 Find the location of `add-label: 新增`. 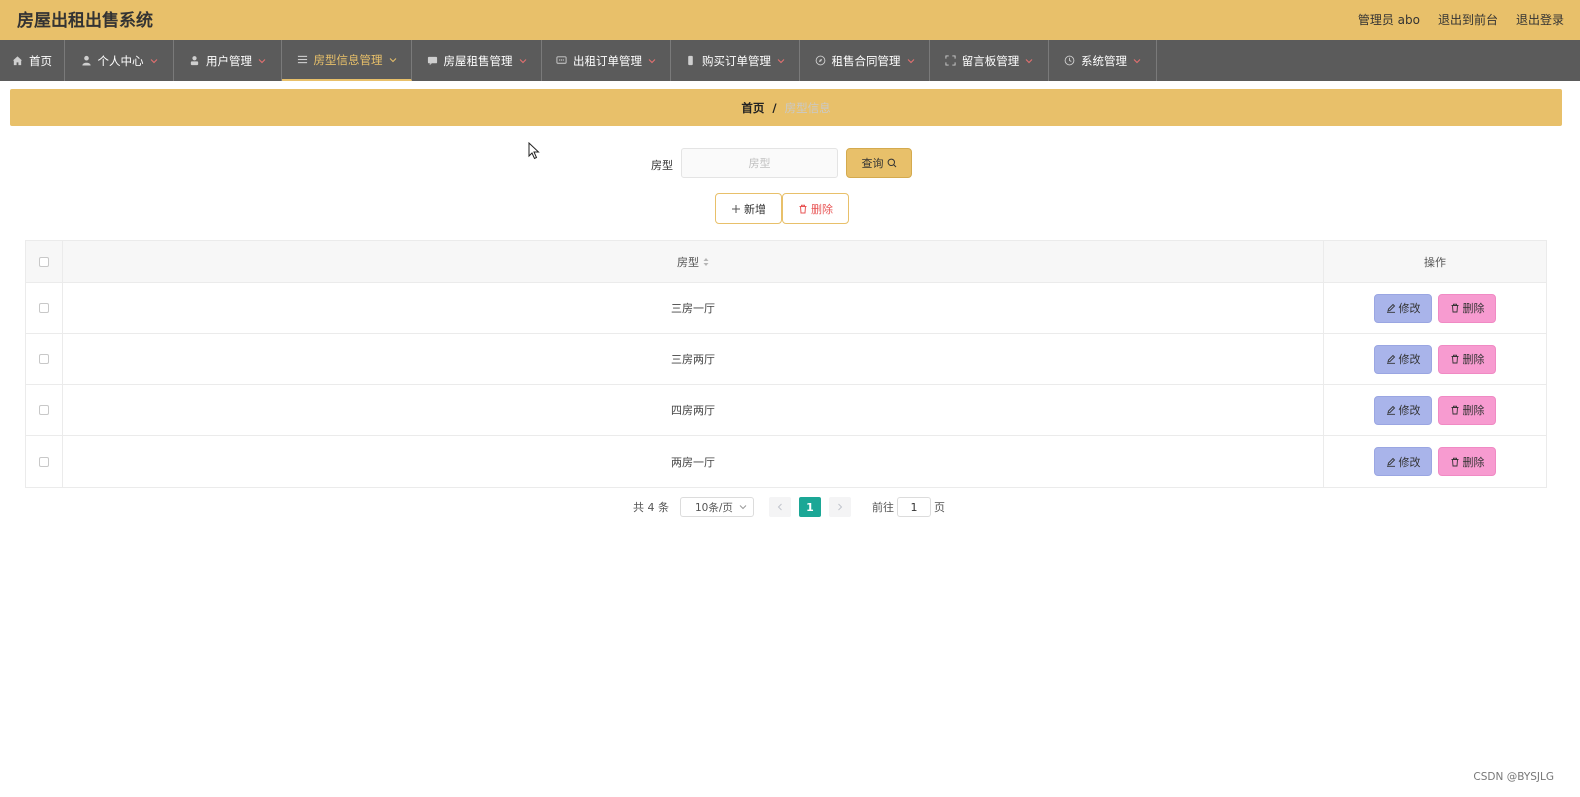

add-label: 新增 is located at coordinates (755, 209).